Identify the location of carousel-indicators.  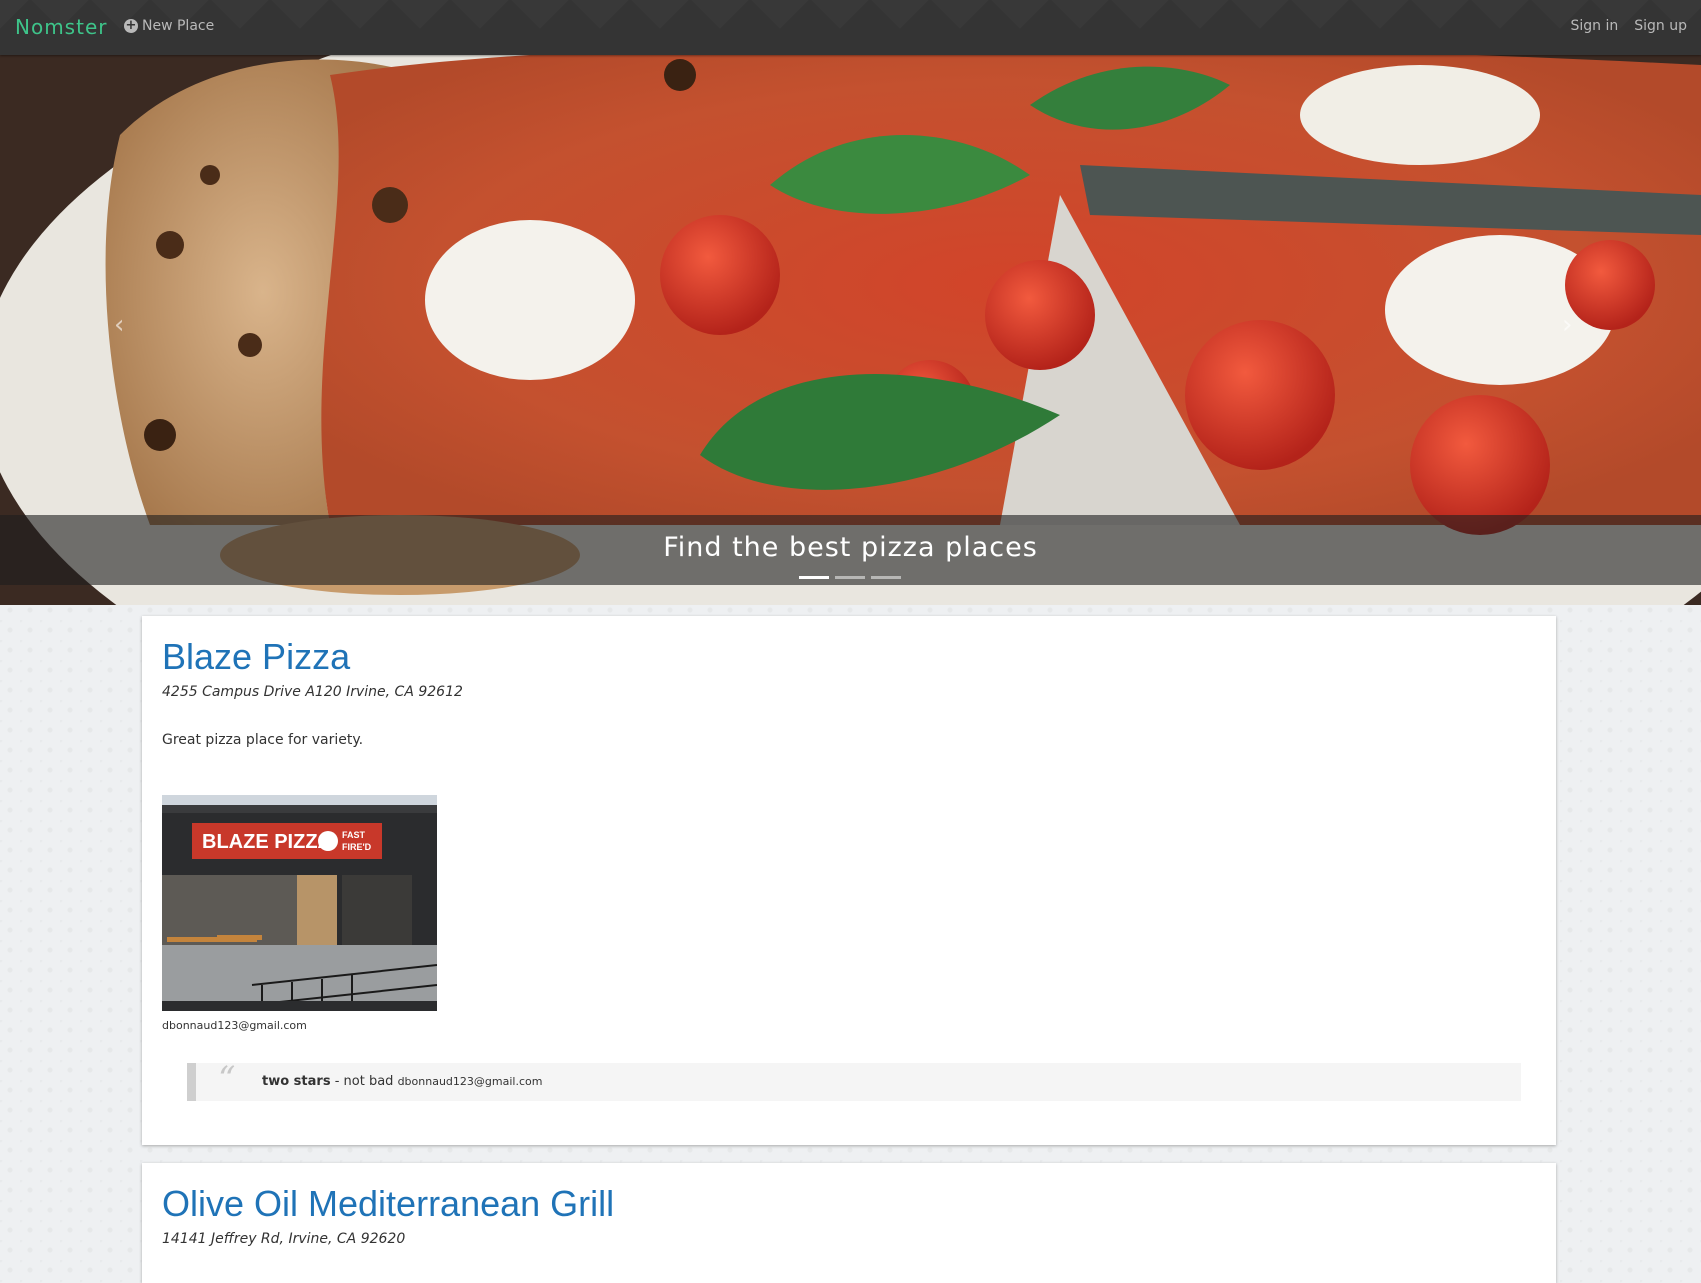
(850, 577).